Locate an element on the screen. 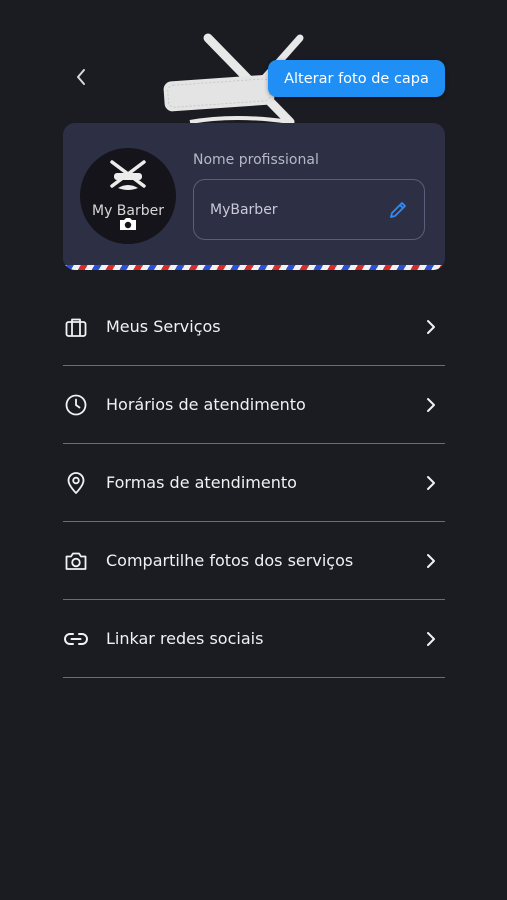 This screenshot has width=507, height=900. menu-item-label: Horários de atendimento is located at coordinates (206, 404).